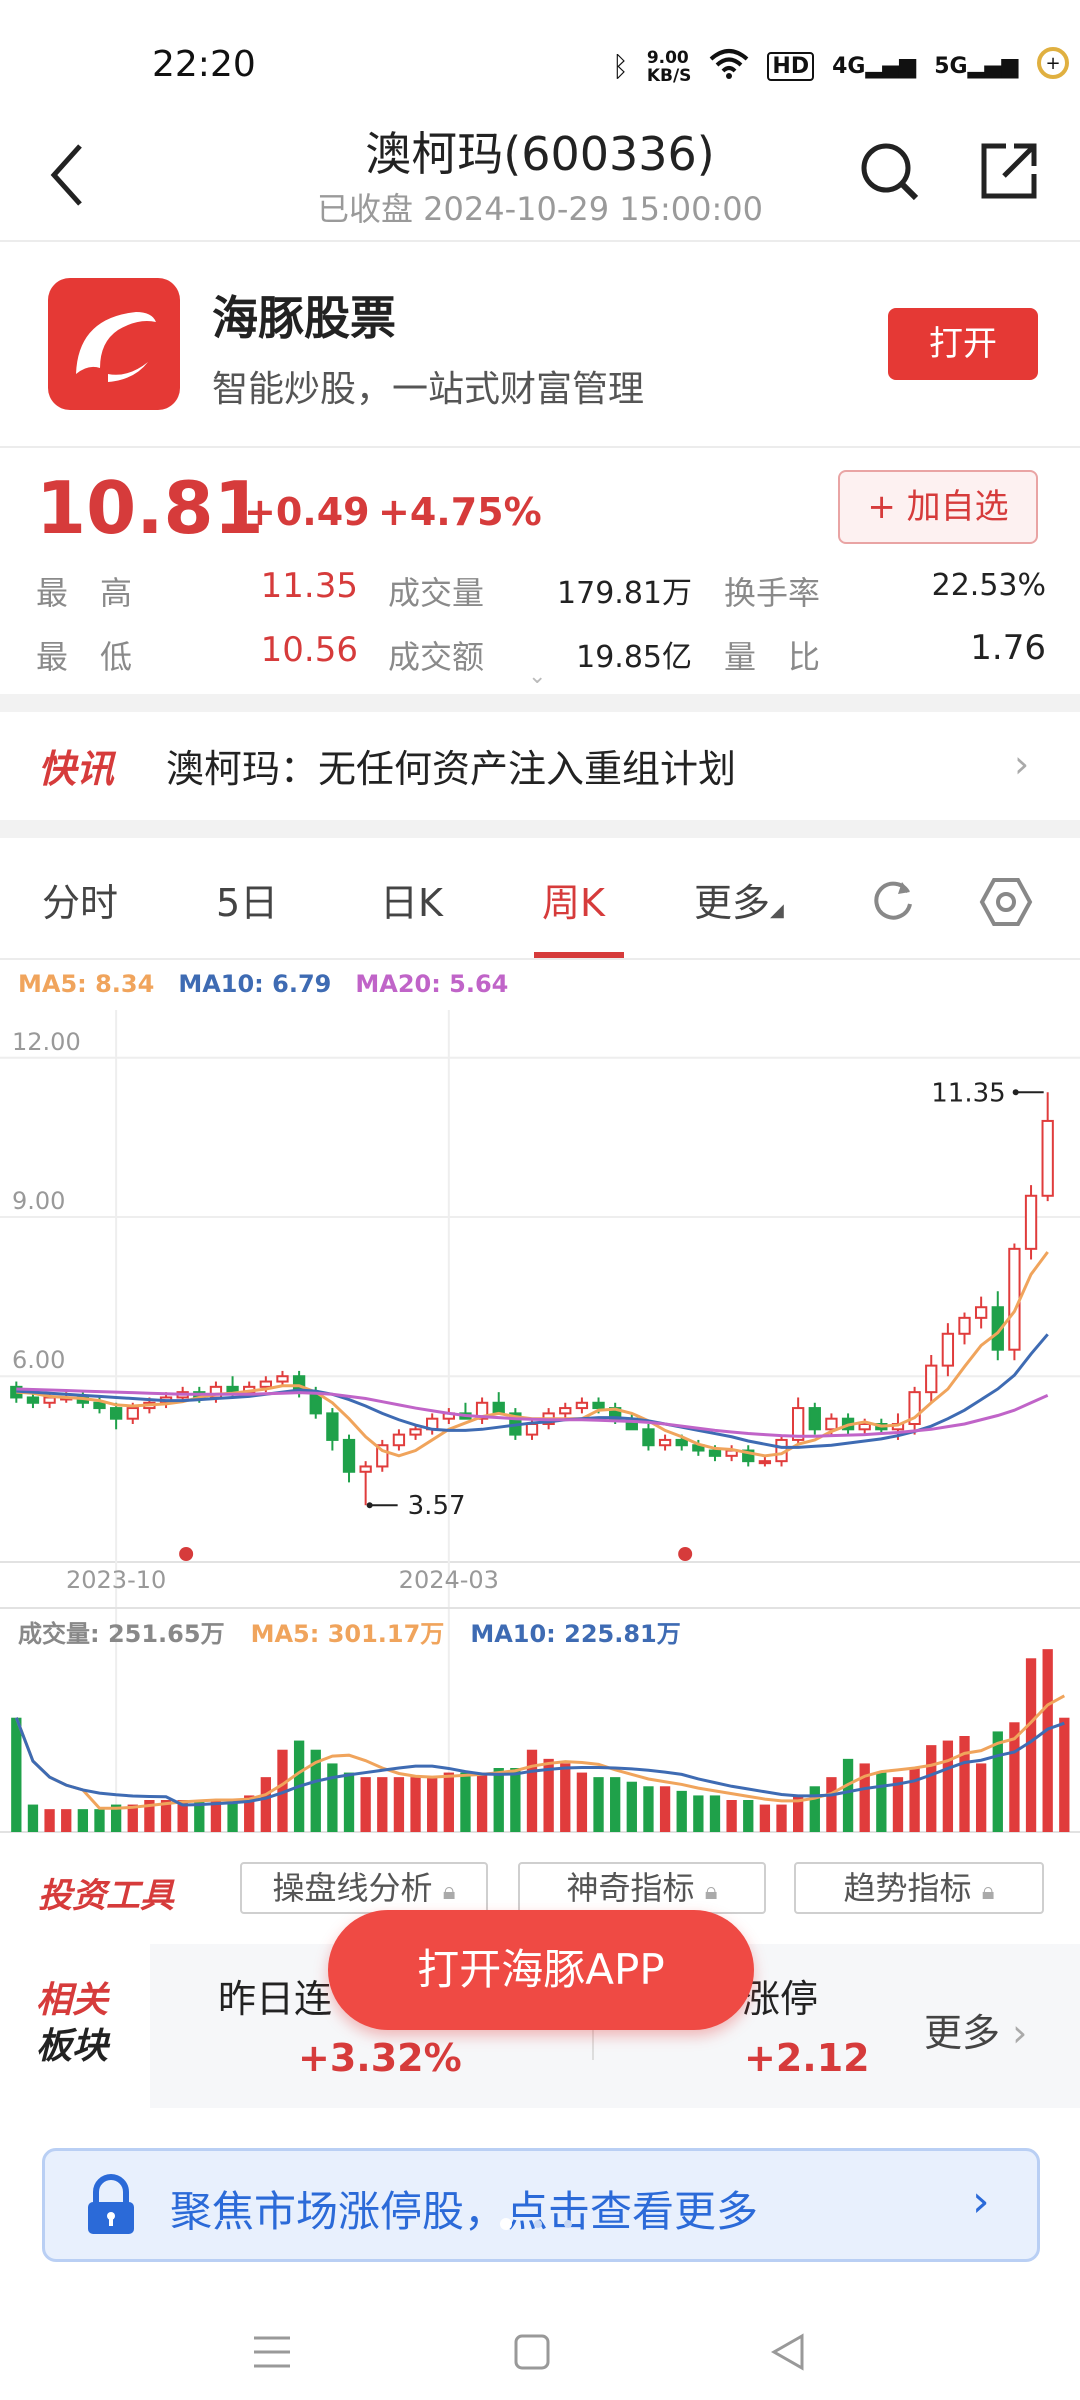 The width and height of the screenshot is (1080, 2400). What do you see at coordinates (46, 1042) in the screenshot?
I see `y-tick-label: 12.00` at bounding box center [46, 1042].